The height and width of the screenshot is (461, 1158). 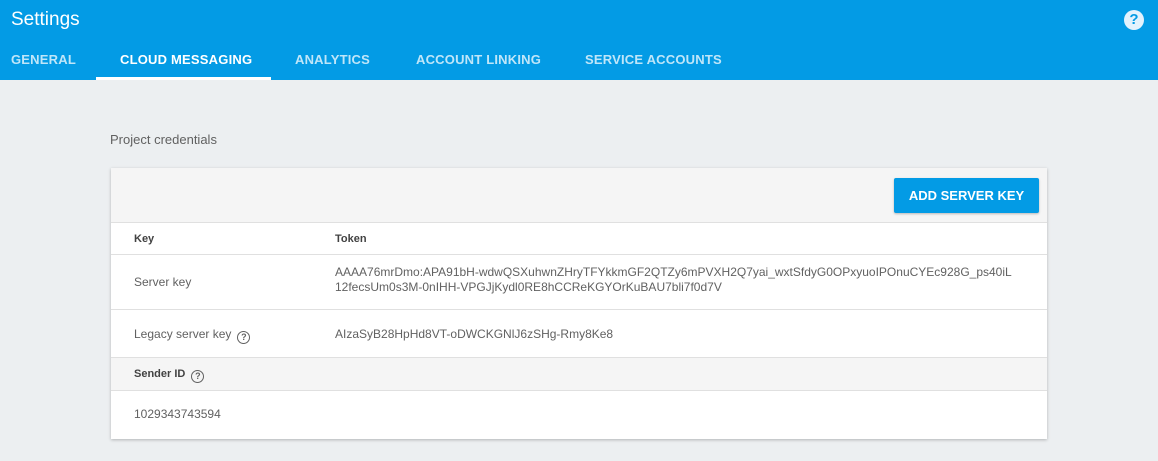 I want to click on sender-id-label: Sender ID, so click(x=160, y=374).